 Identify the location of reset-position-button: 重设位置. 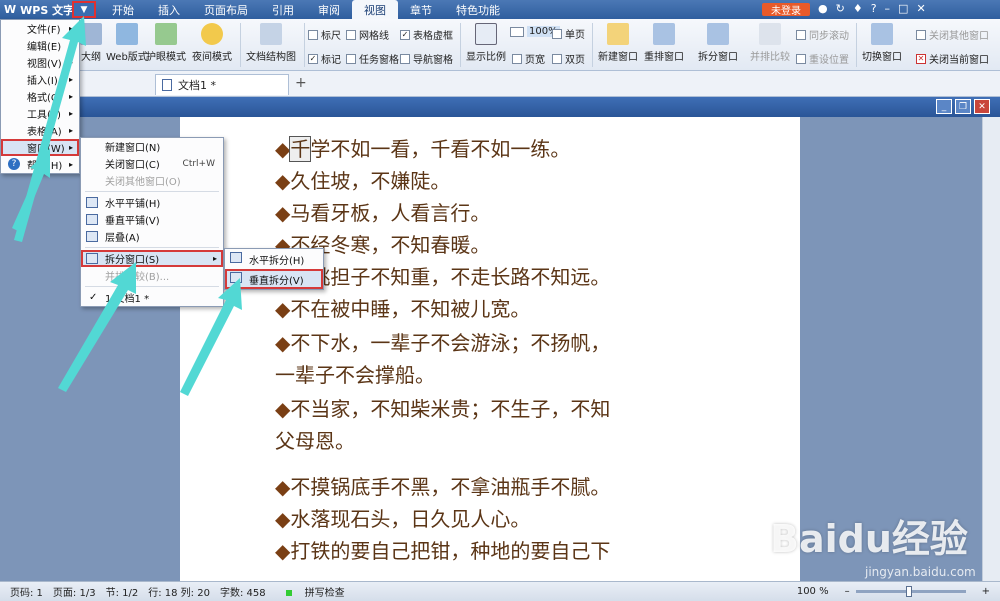
(822, 58).